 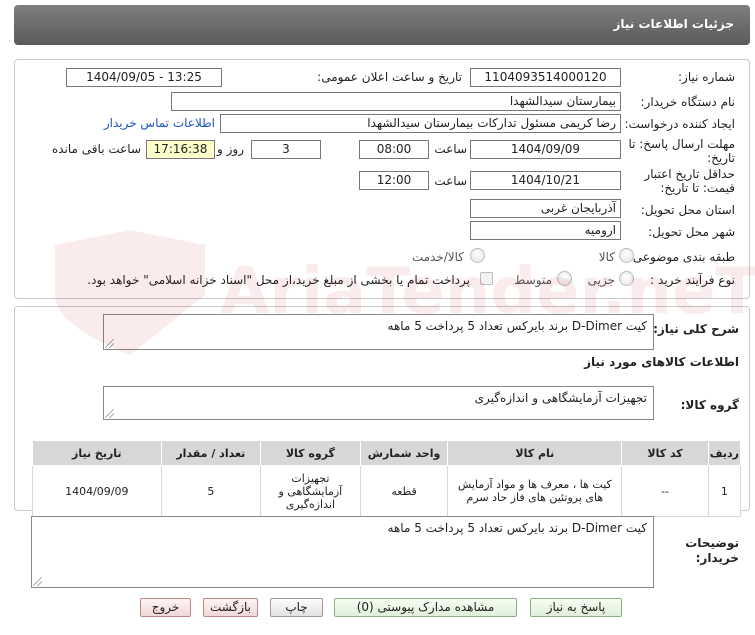 What do you see at coordinates (717, 558) in the screenshot?
I see `buyer-notes-label-2: خریدار:` at bounding box center [717, 558].